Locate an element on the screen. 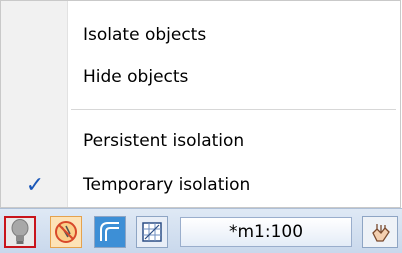 The width and height of the screenshot is (402, 253). snap-icon is located at coordinates (109, 231).